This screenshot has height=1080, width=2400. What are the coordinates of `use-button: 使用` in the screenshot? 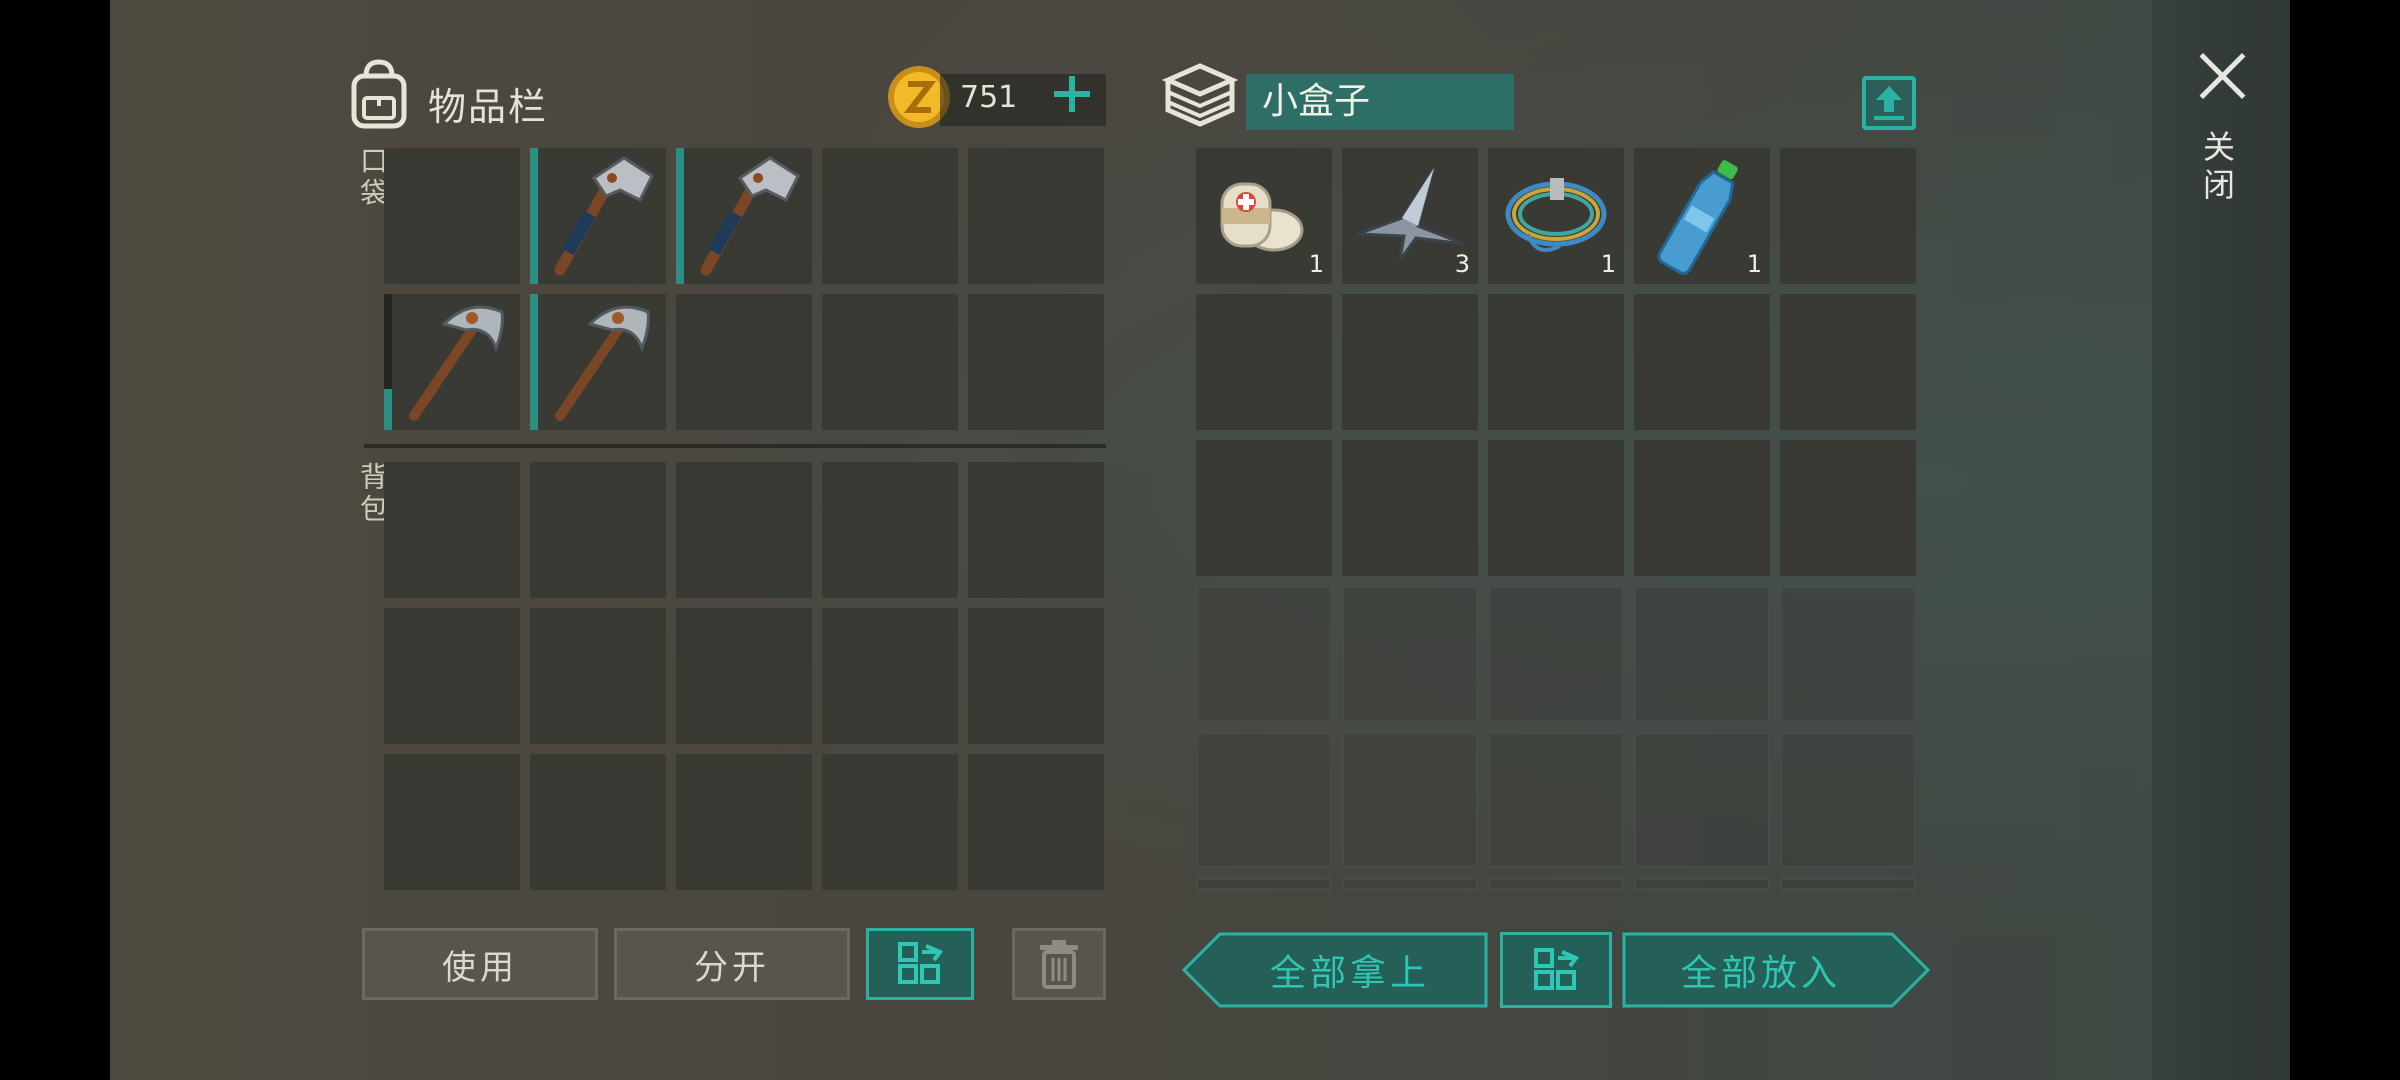 It's located at (480, 964).